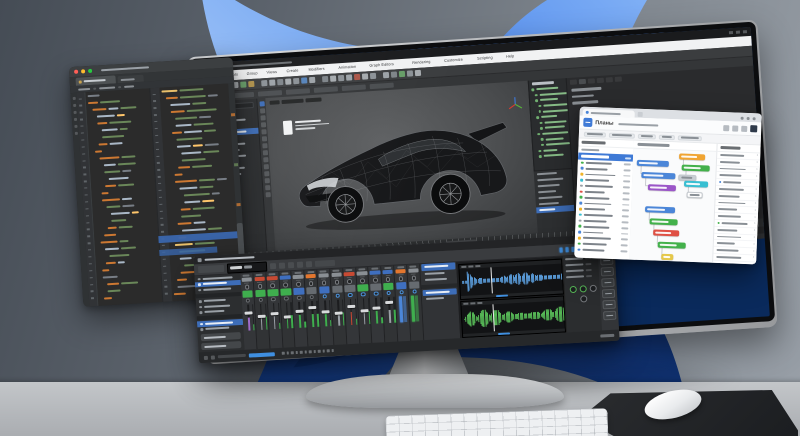 The width and height of the screenshot is (800, 436). I want to click on menu-item: Modifiers, so click(317, 69).